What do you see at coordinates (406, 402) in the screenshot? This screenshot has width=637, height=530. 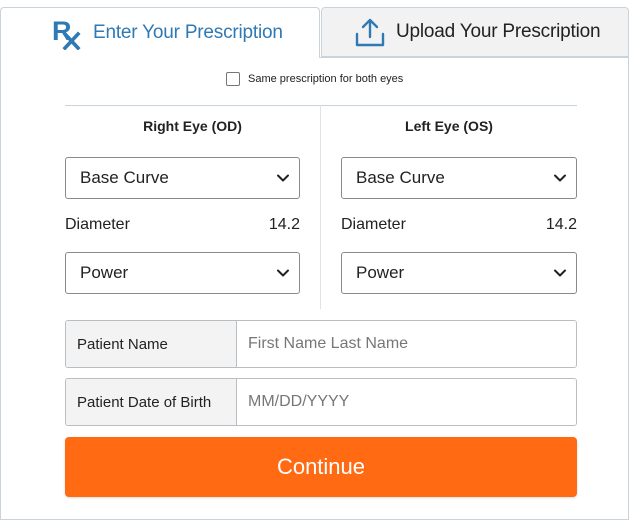 I see `patient-dob-input` at bounding box center [406, 402].